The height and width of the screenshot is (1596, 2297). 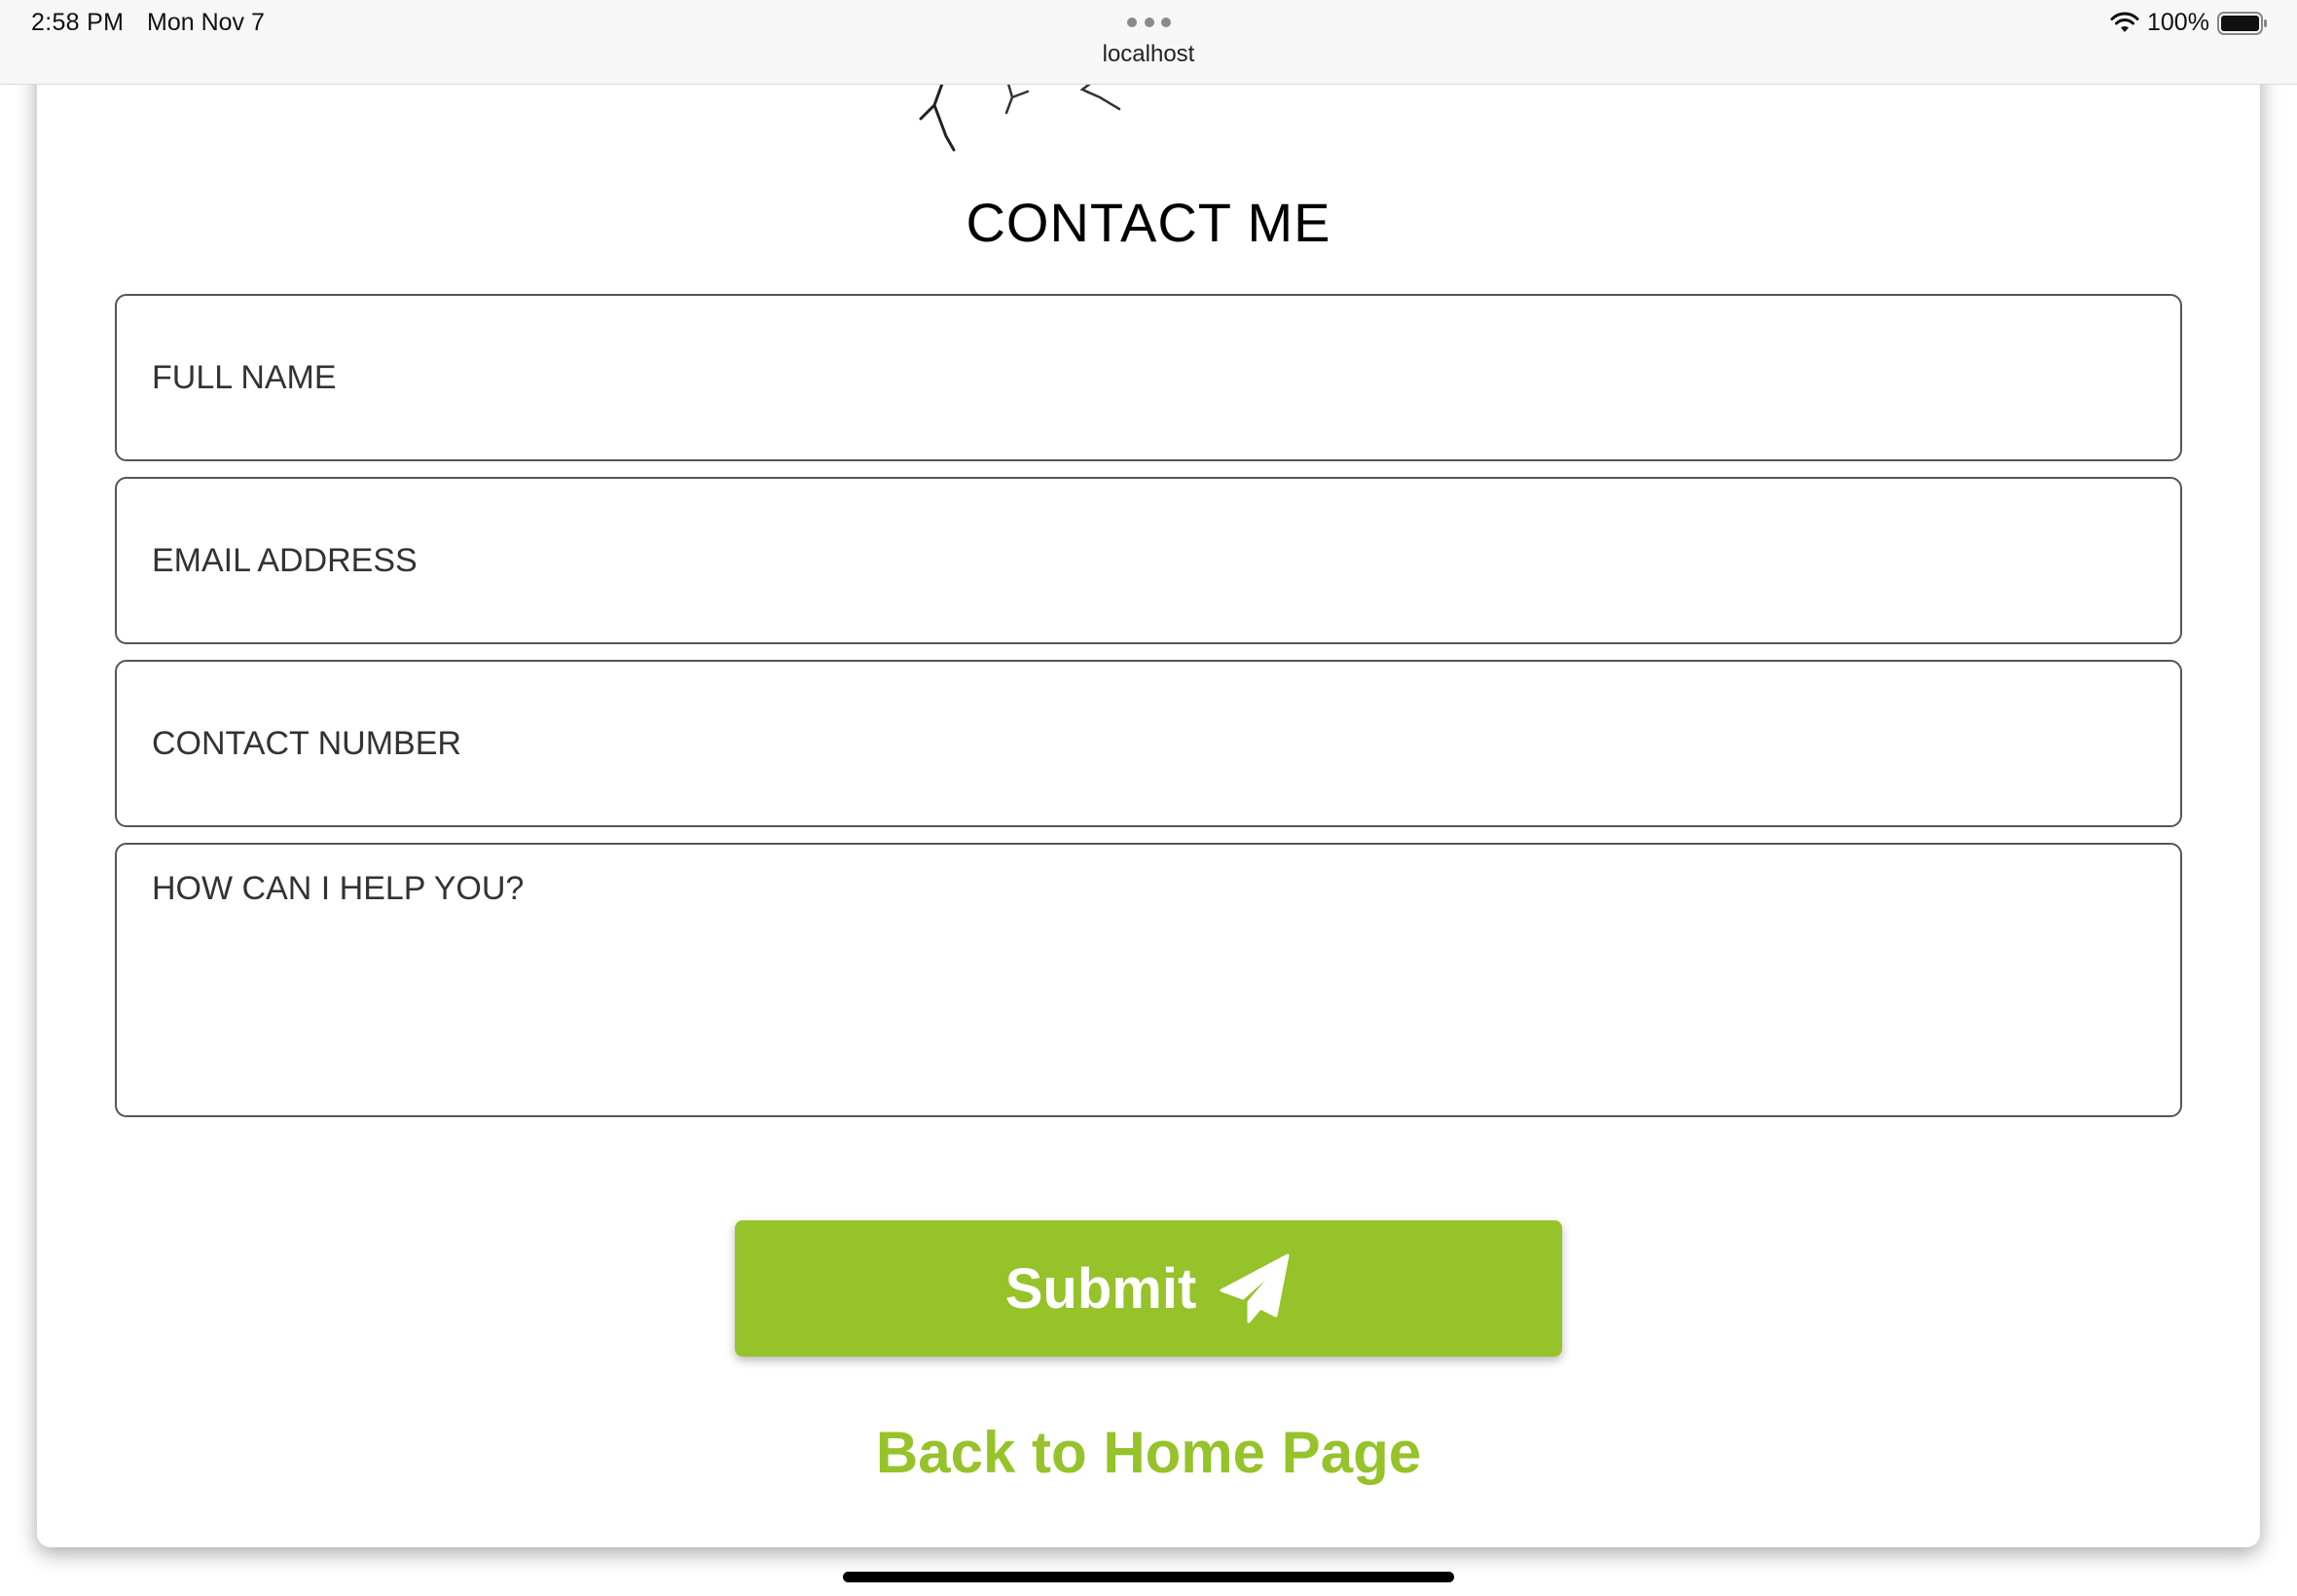 What do you see at coordinates (2124, 22) in the screenshot?
I see `wifi-icon` at bounding box center [2124, 22].